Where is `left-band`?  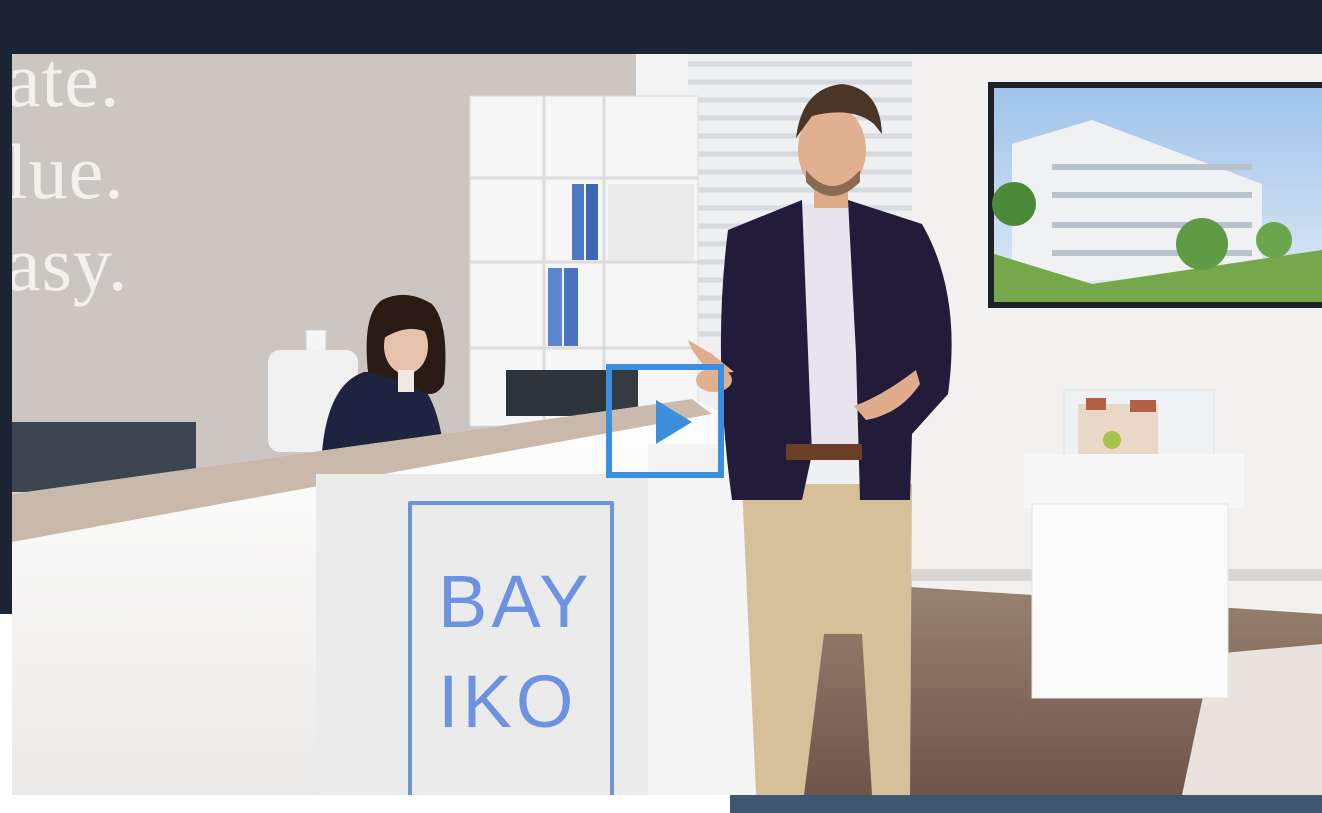 left-band is located at coordinates (6, 334).